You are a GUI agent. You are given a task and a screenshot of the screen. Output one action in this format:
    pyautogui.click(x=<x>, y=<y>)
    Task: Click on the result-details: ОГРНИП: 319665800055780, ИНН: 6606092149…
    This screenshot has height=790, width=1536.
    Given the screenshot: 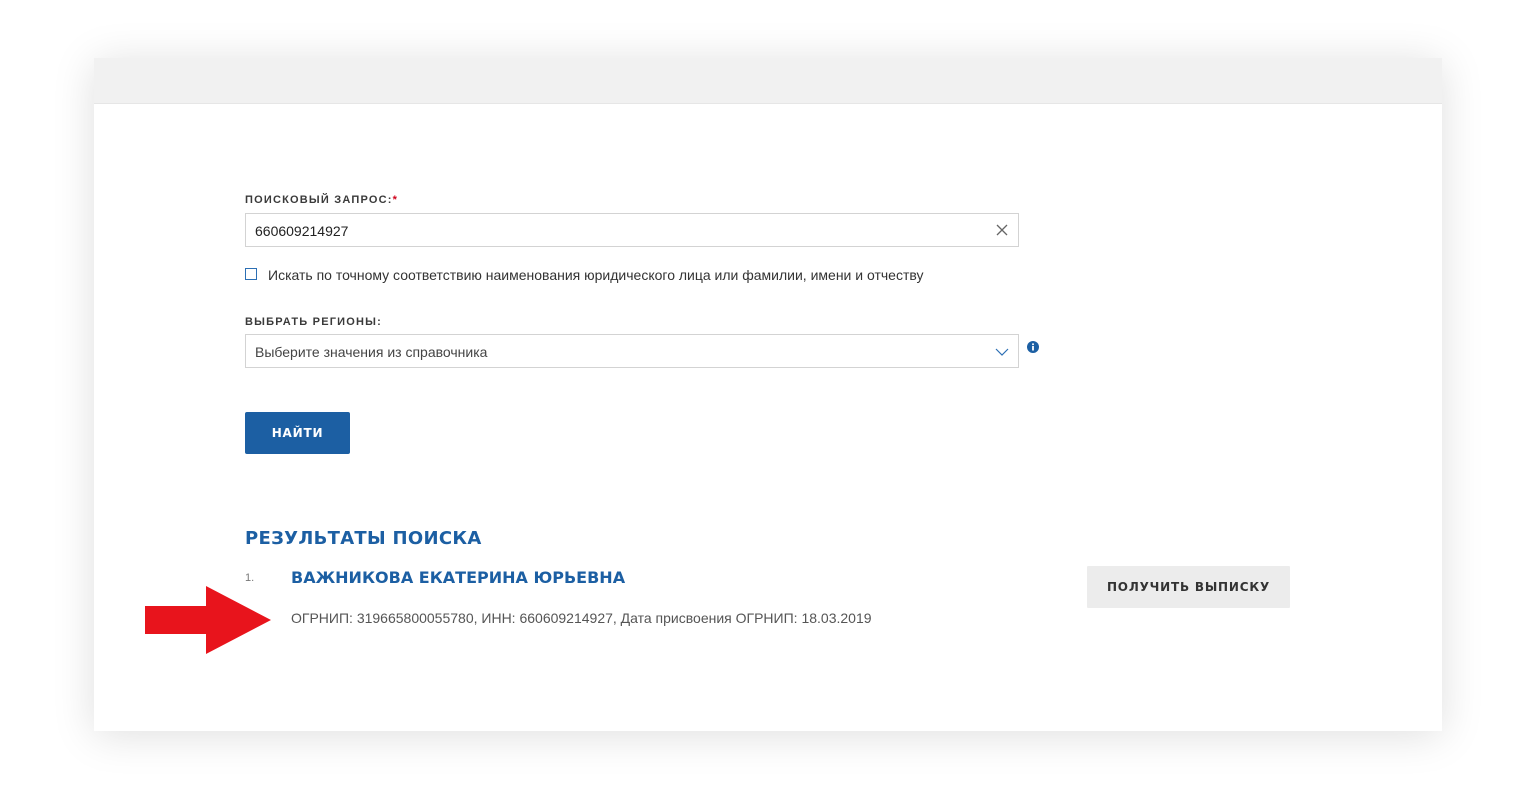 What is the action you would take?
    pyautogui.click(x=581, y=618)
    